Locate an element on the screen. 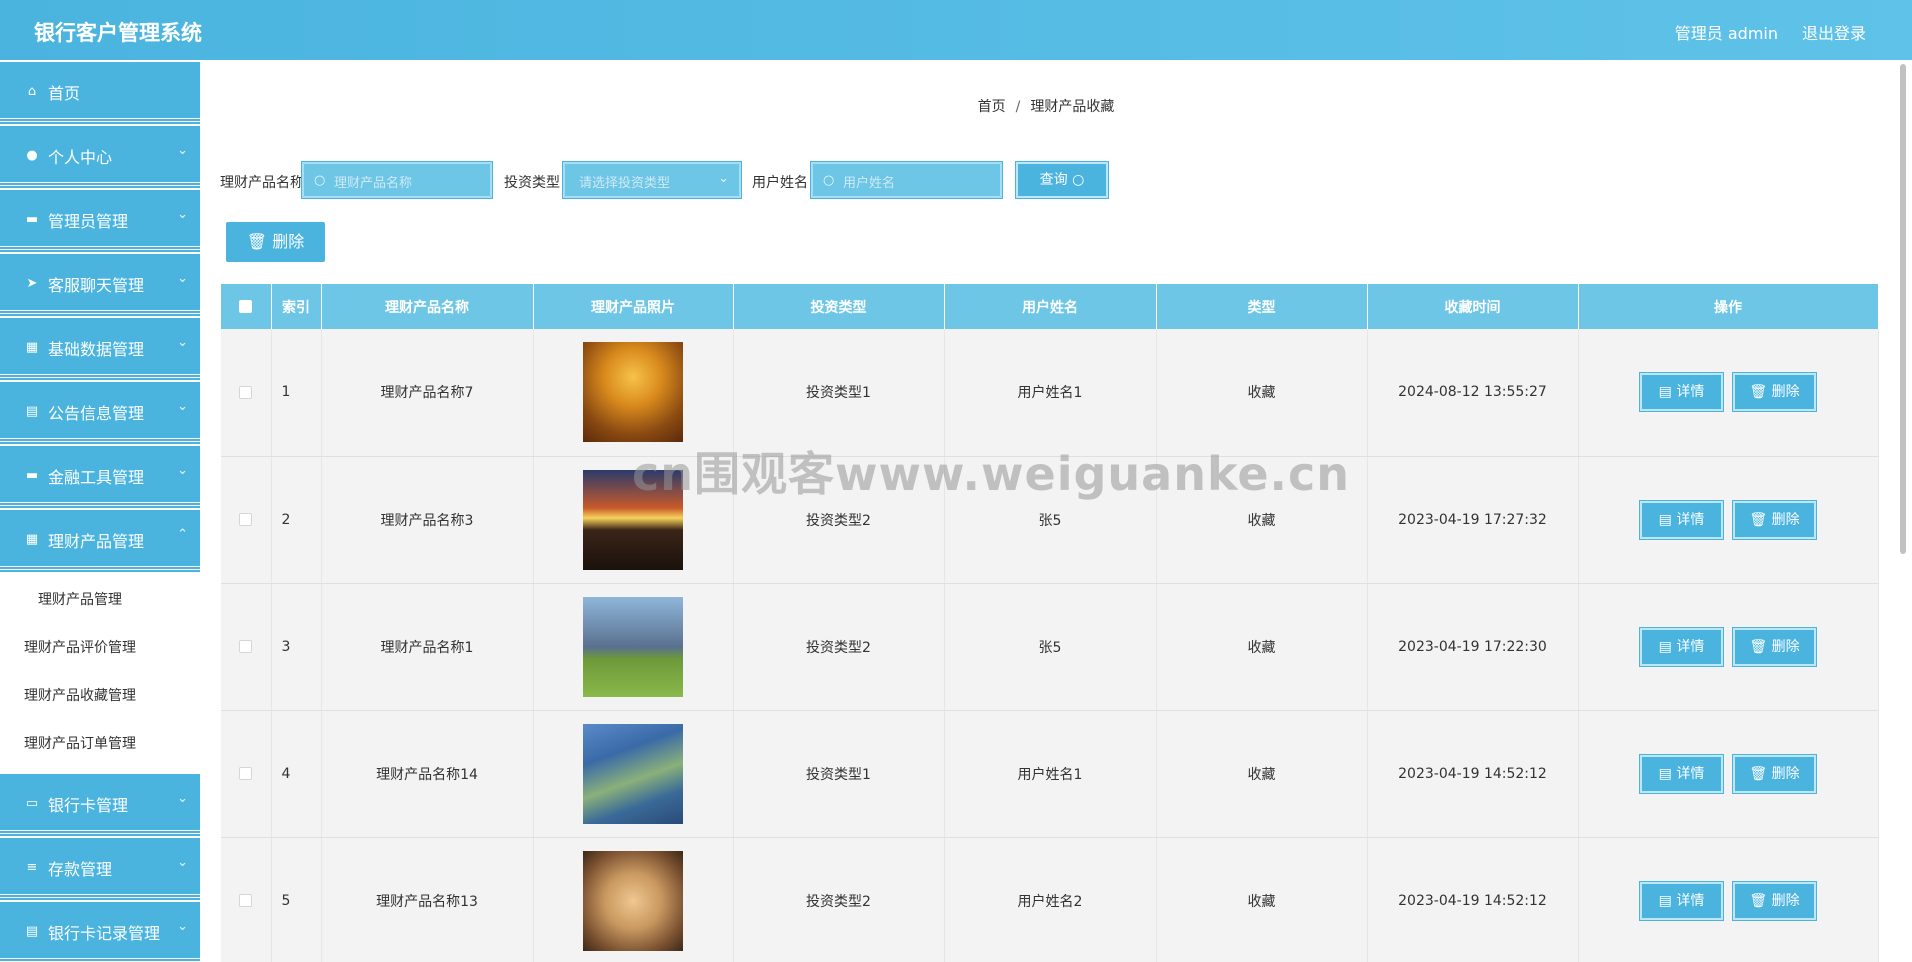 This screenshot has width=1912, height=962. sidebar-item-102: ▤ 银行卡记录管理 ⌄ is located at coordinates (100, 932).